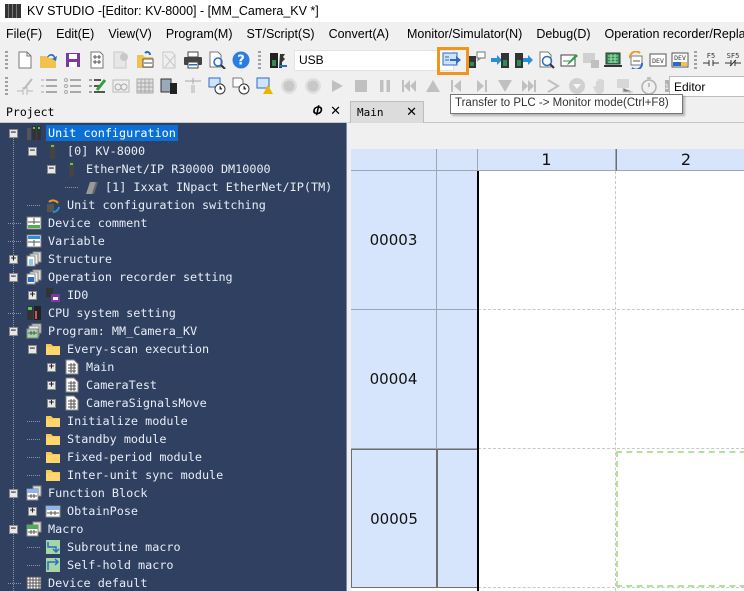 This screenshot has width=744, height=591. I want to click on folder-ladder-button, so click(145, 60).